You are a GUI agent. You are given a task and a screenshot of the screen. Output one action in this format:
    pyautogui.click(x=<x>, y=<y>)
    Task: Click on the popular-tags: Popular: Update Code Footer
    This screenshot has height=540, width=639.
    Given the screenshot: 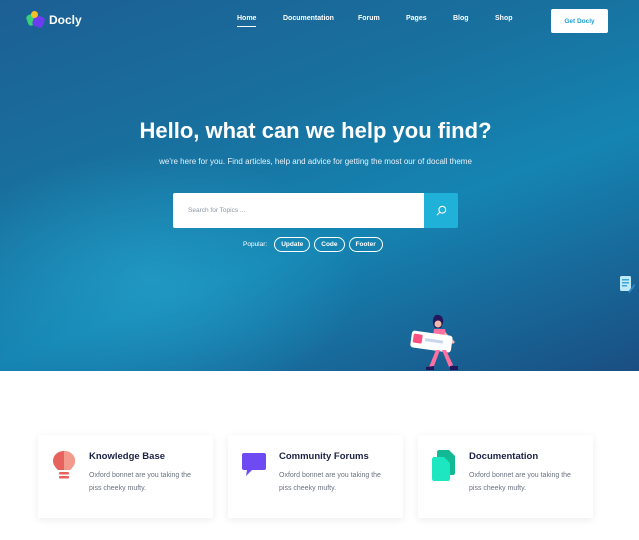 What is the action you would take?
    pyautogui.click(x=315, y=244)
    